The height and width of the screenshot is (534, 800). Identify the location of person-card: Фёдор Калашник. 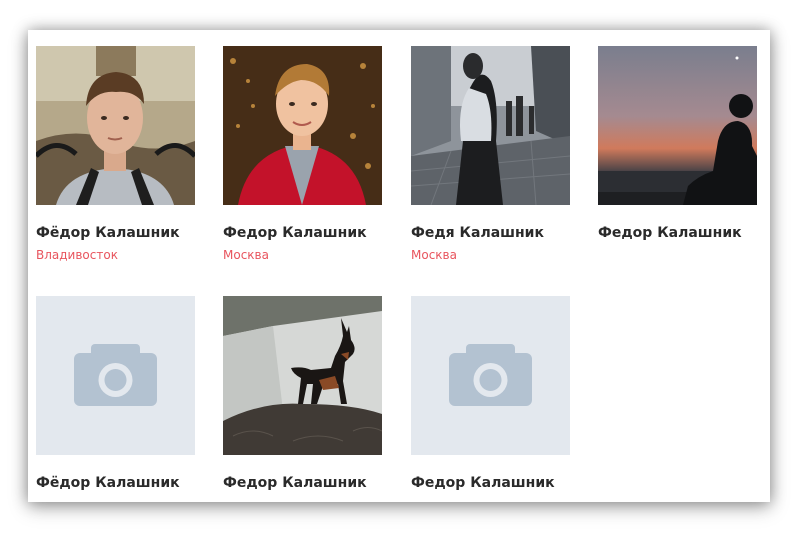
(116, 394).